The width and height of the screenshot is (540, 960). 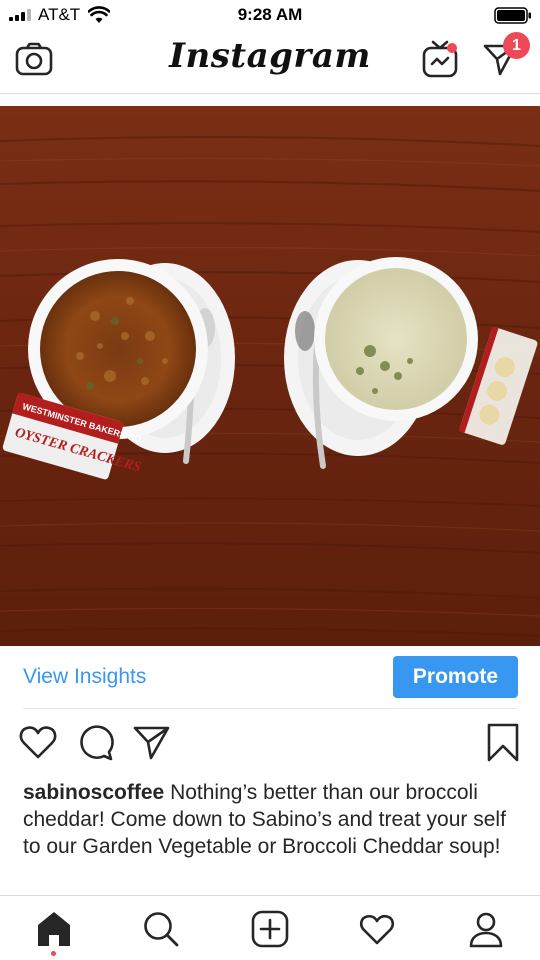 I want to click on app-header: Instagram 1, so click(x=270, y=63).